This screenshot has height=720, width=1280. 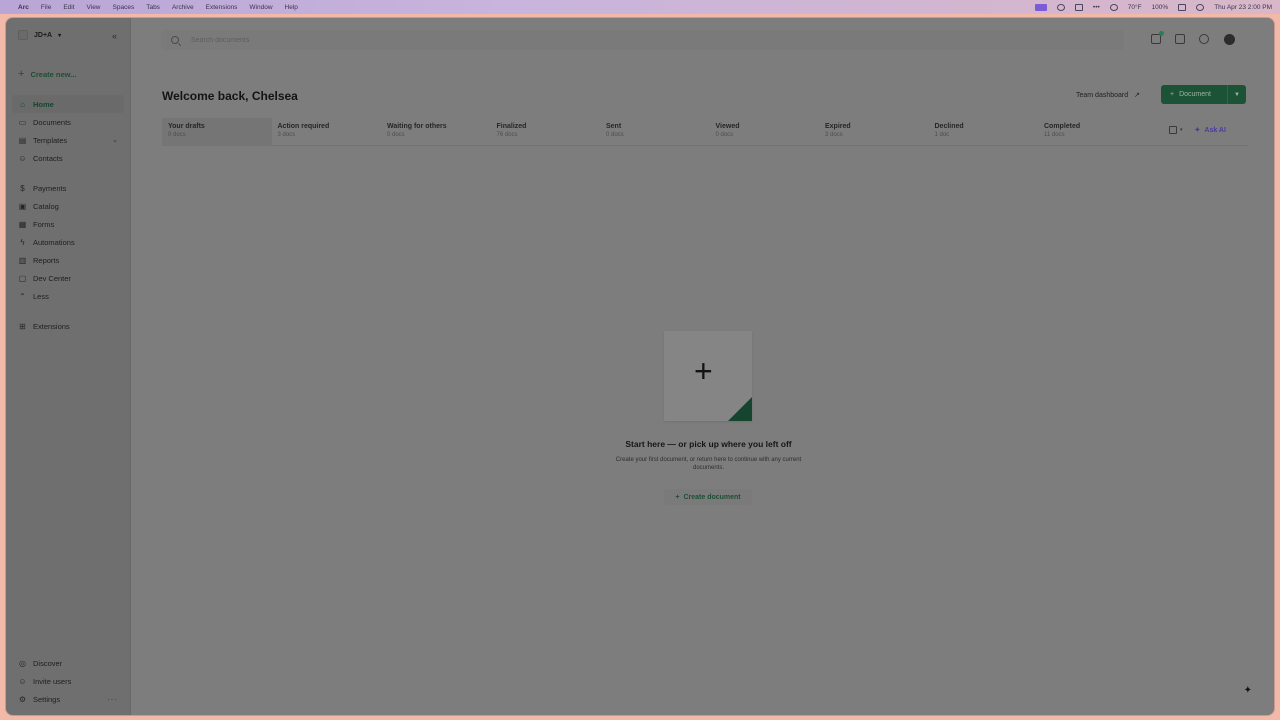 I want to click on menu-file: File, so click(x=46, y=7).